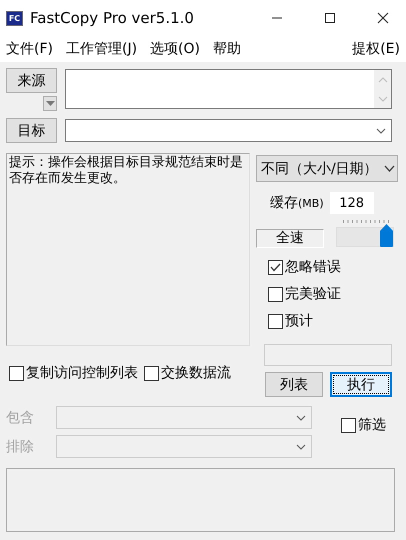 This screenshot has height=540, width=406. What do you see at coordinates (367, 221) in the screenshot?
I see `tick-marks` at bounding box center [367, 221].